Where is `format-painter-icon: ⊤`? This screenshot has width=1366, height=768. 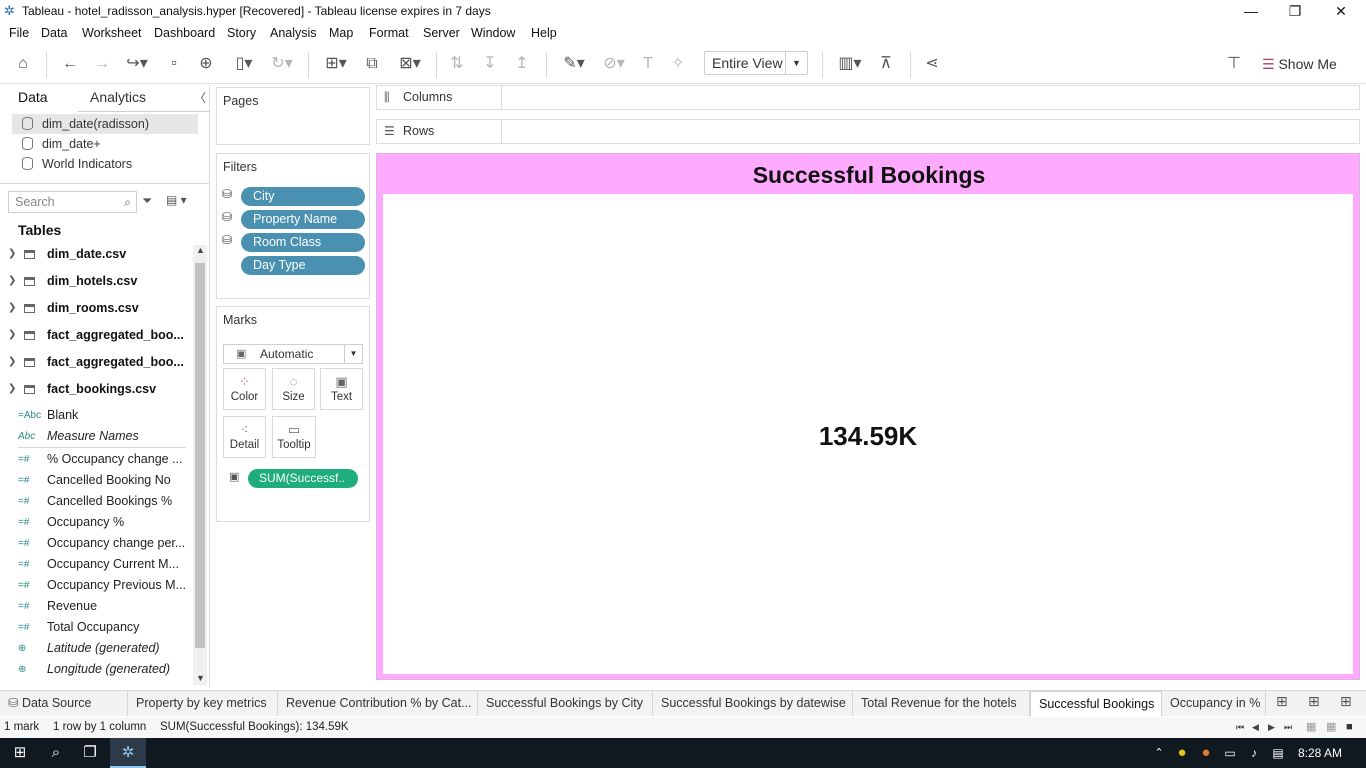
format-painter-icon: ⊤ is located at coordinates (1234, 64).